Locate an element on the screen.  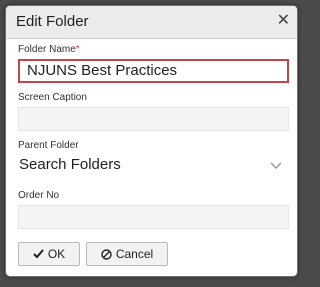
cancel-icon is located at coordinates (106, 254).